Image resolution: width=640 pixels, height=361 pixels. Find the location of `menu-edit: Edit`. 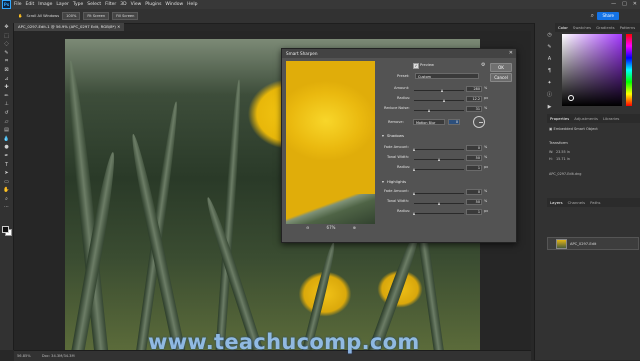

menu-edit: Edit is located at coordinates (30, 4).